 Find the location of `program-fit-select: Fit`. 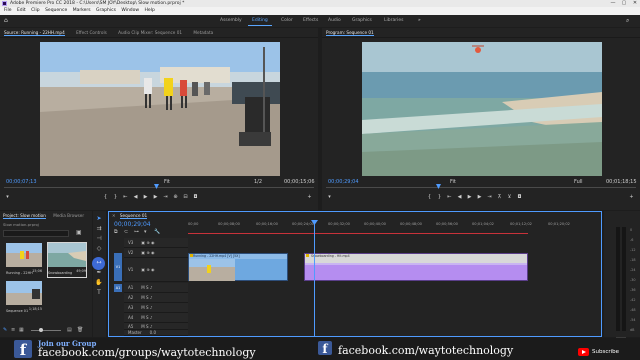

program-fit-select: Fit is located at coordinates (453, 182).